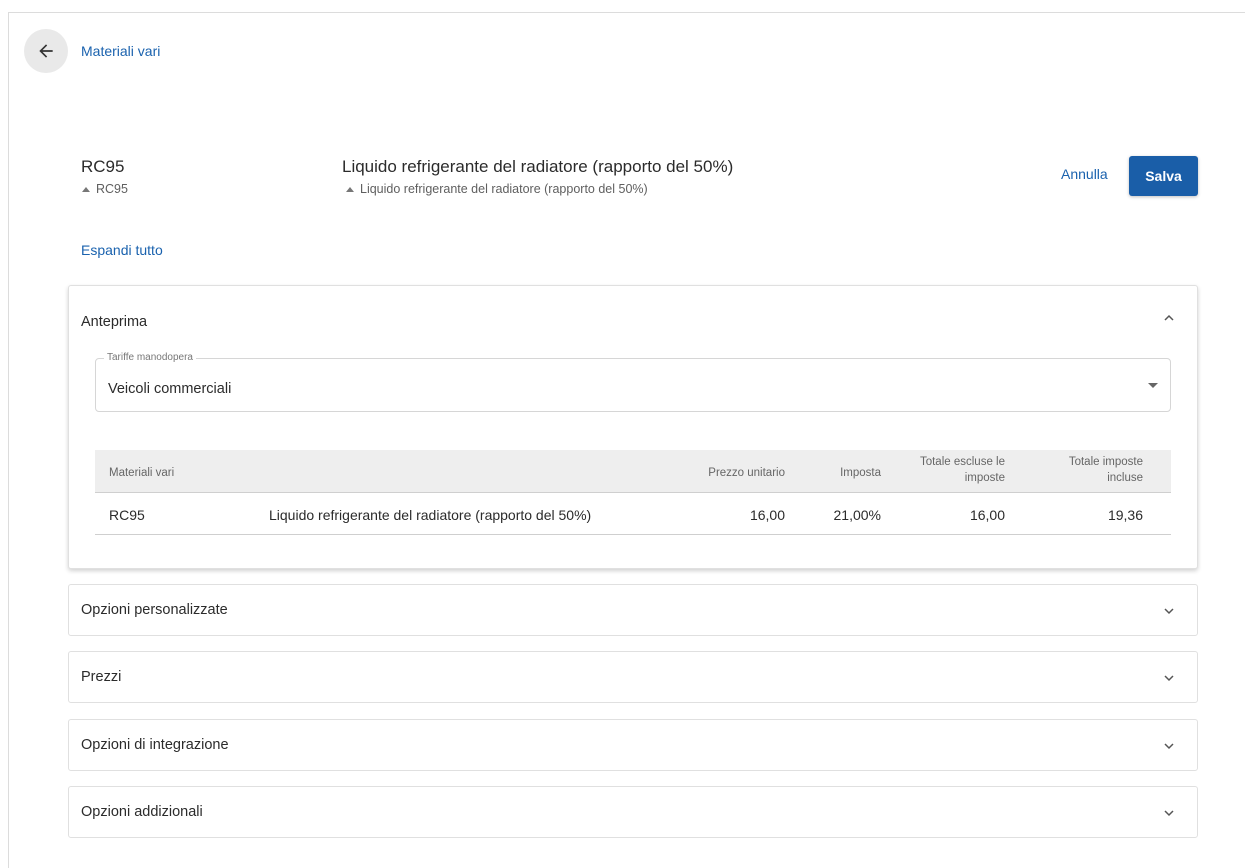 This screenshot has width=1245, height=868. I want to click on back-button, so click(46, 51).